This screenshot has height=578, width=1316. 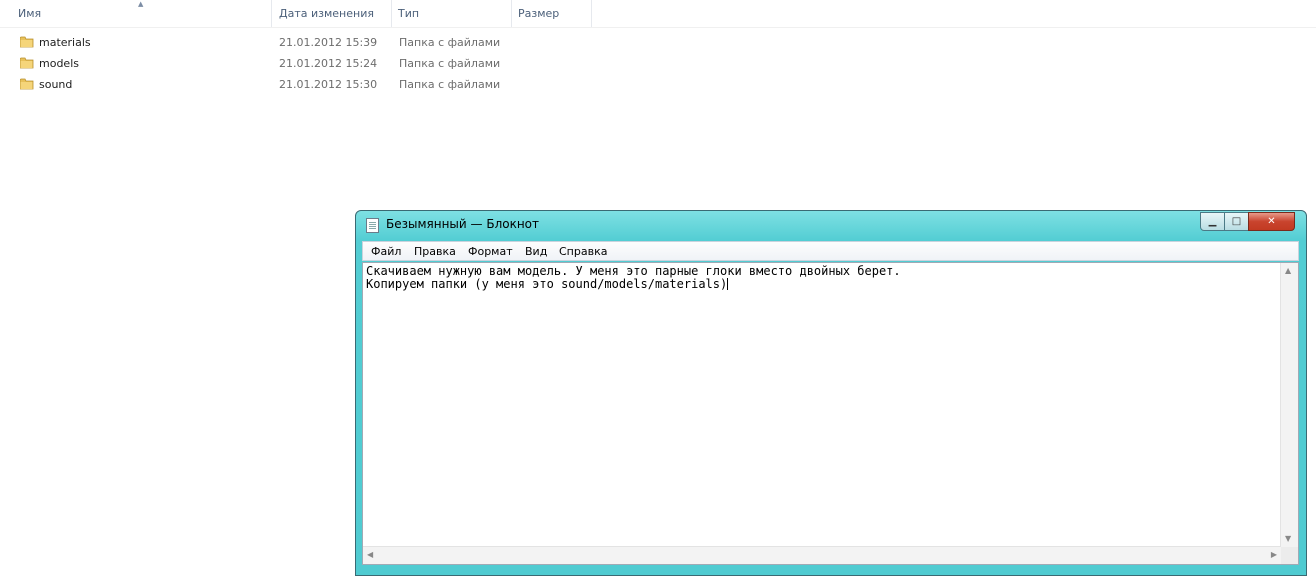 What do you see at coordinates (328, 63) in the screenshot?
I see `file-date: 21.01.2012 15:24` at bounding box center [328, 63].